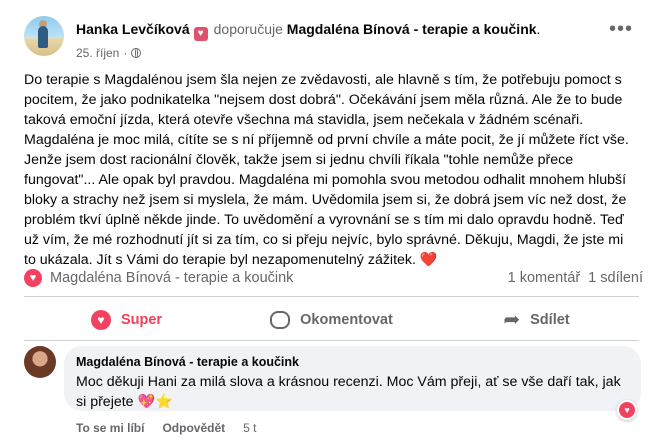 Image resolution: width=655 pixels, height=440 pixels. Describe the element at coordinates (200, 34) in the screenshot. I see `heart-badge-icon: ♥` at that location.